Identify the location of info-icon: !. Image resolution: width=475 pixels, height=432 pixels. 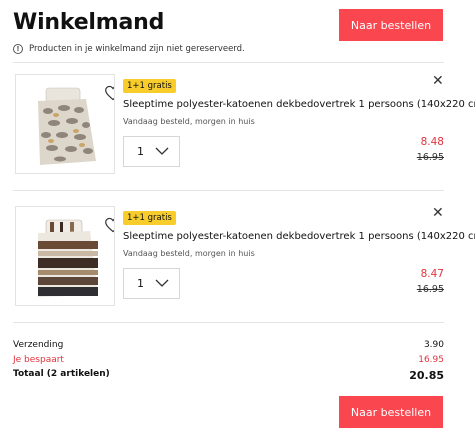
(18, 49).